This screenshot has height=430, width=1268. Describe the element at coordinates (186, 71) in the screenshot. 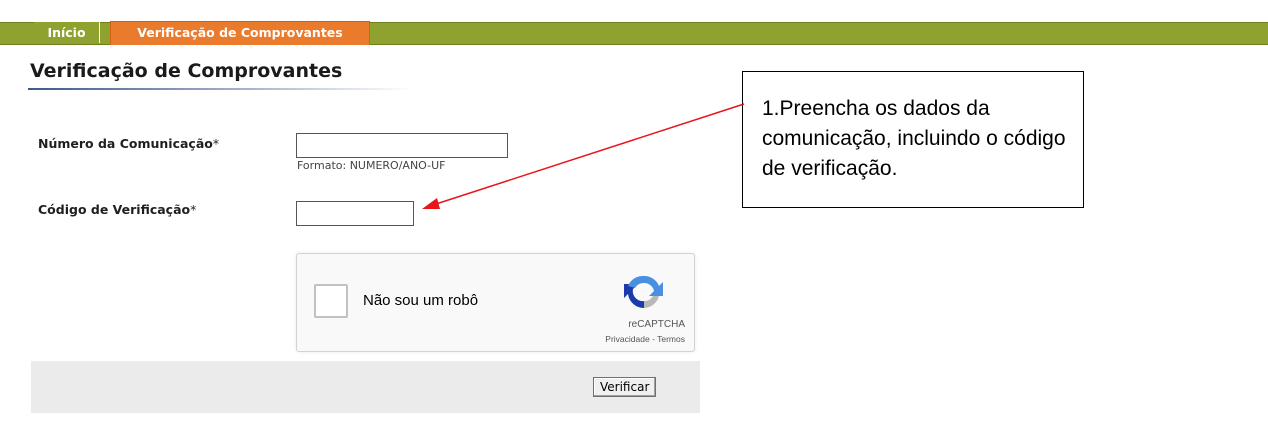

I see `page-title: Verificação de Comprovantes` at that location.